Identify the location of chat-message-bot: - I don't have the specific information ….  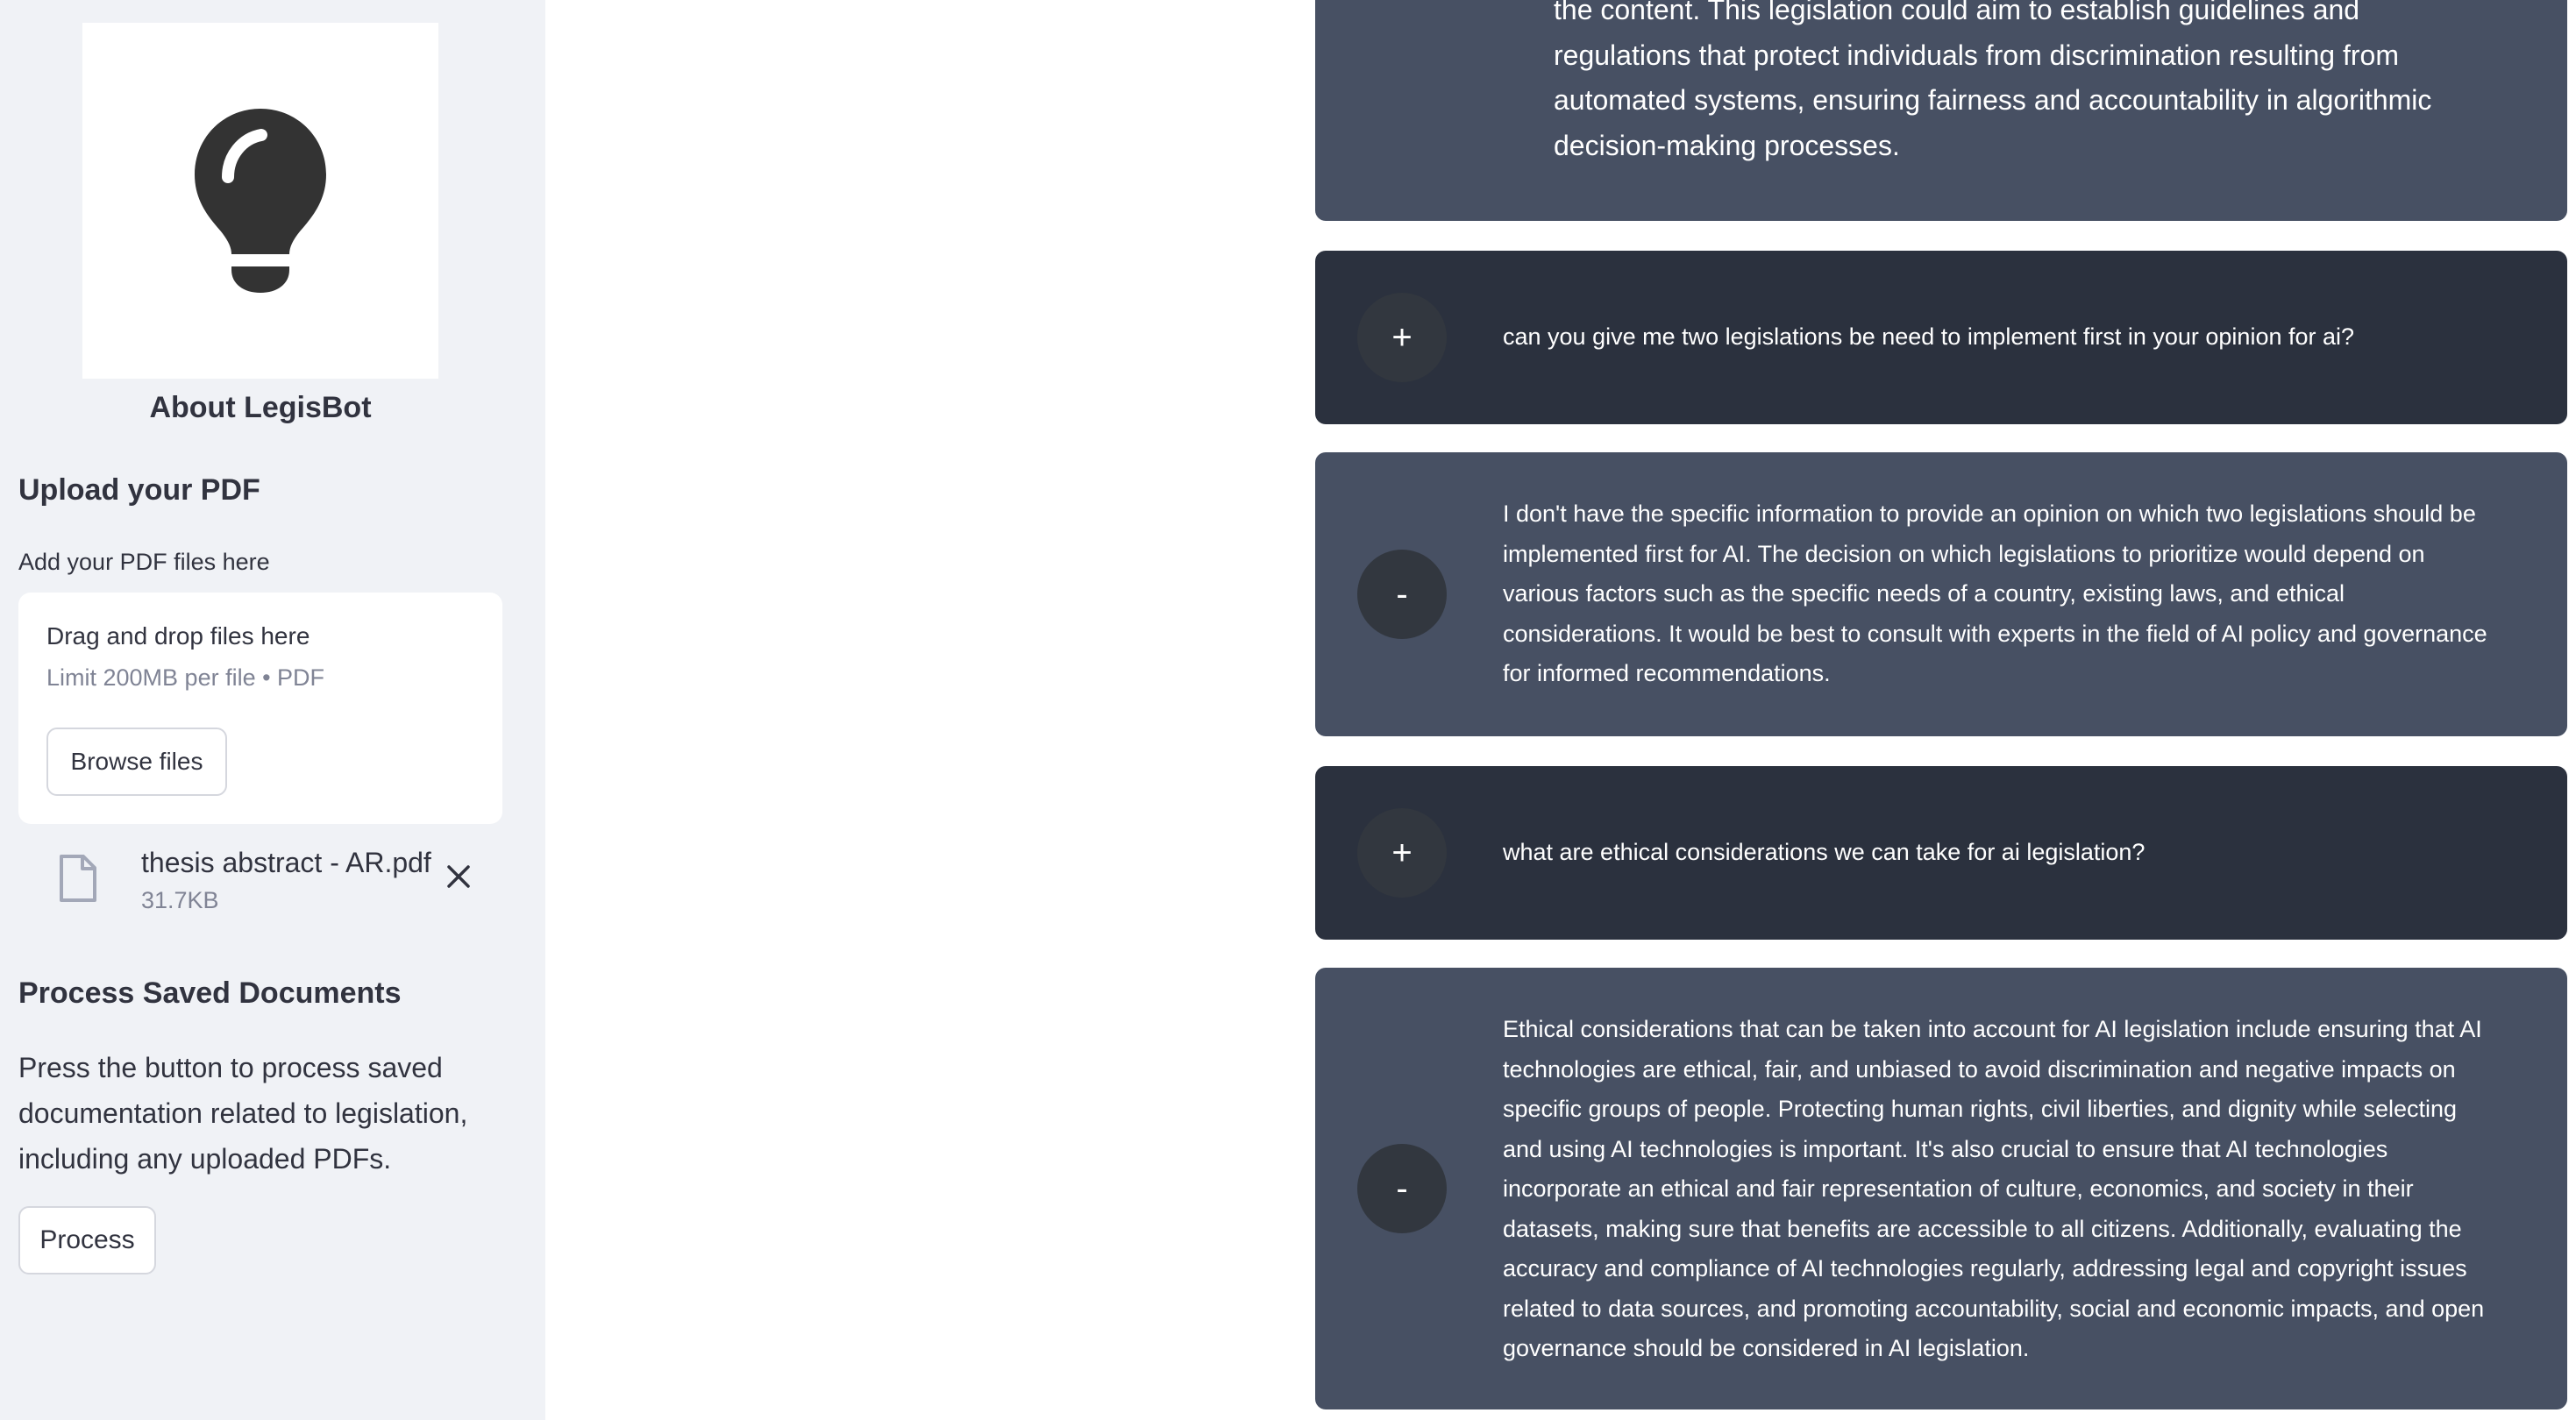
(1941, 594).